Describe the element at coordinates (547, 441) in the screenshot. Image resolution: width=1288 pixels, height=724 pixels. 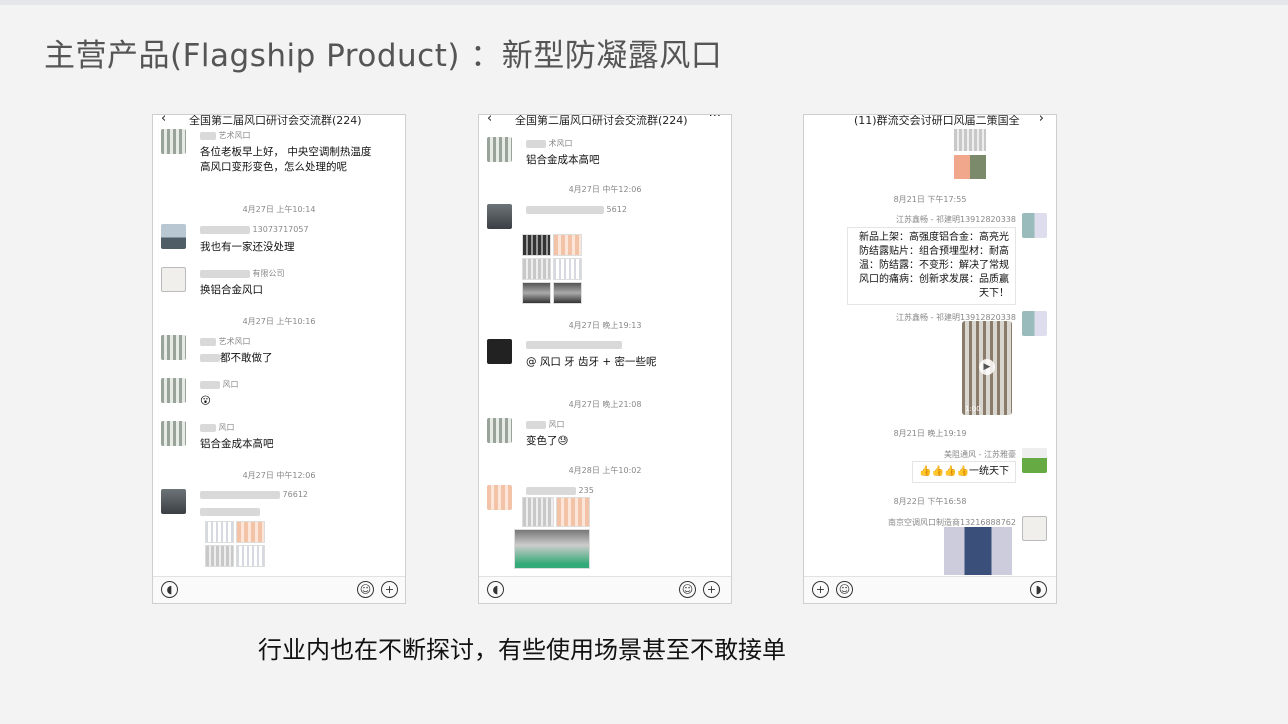
I see `message-text: 变色了😓` at that location.